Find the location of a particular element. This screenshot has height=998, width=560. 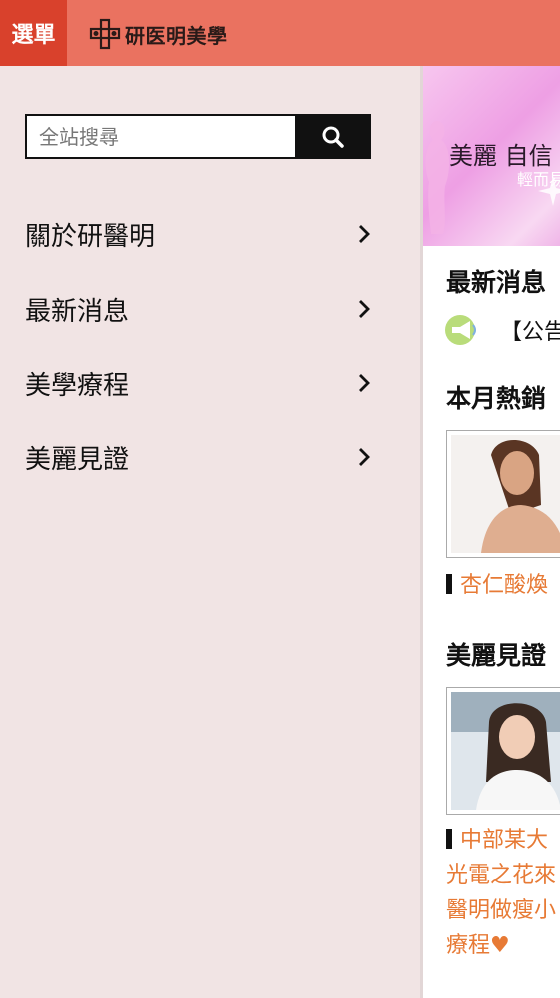

search-icon is located at coordinates (333, 137).